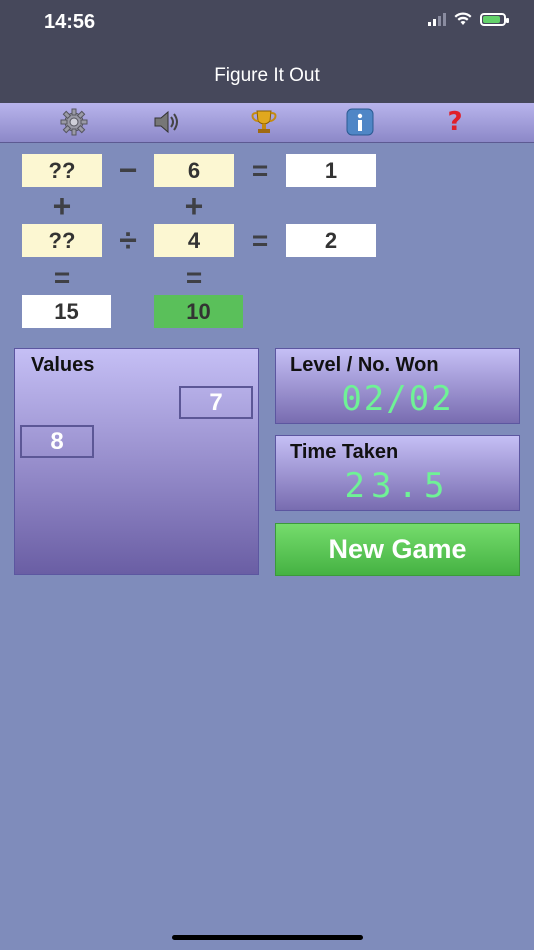 The width and height of the screenshot is (534, 950). I want to click on time-label: Time Taken, so click(344, 452).